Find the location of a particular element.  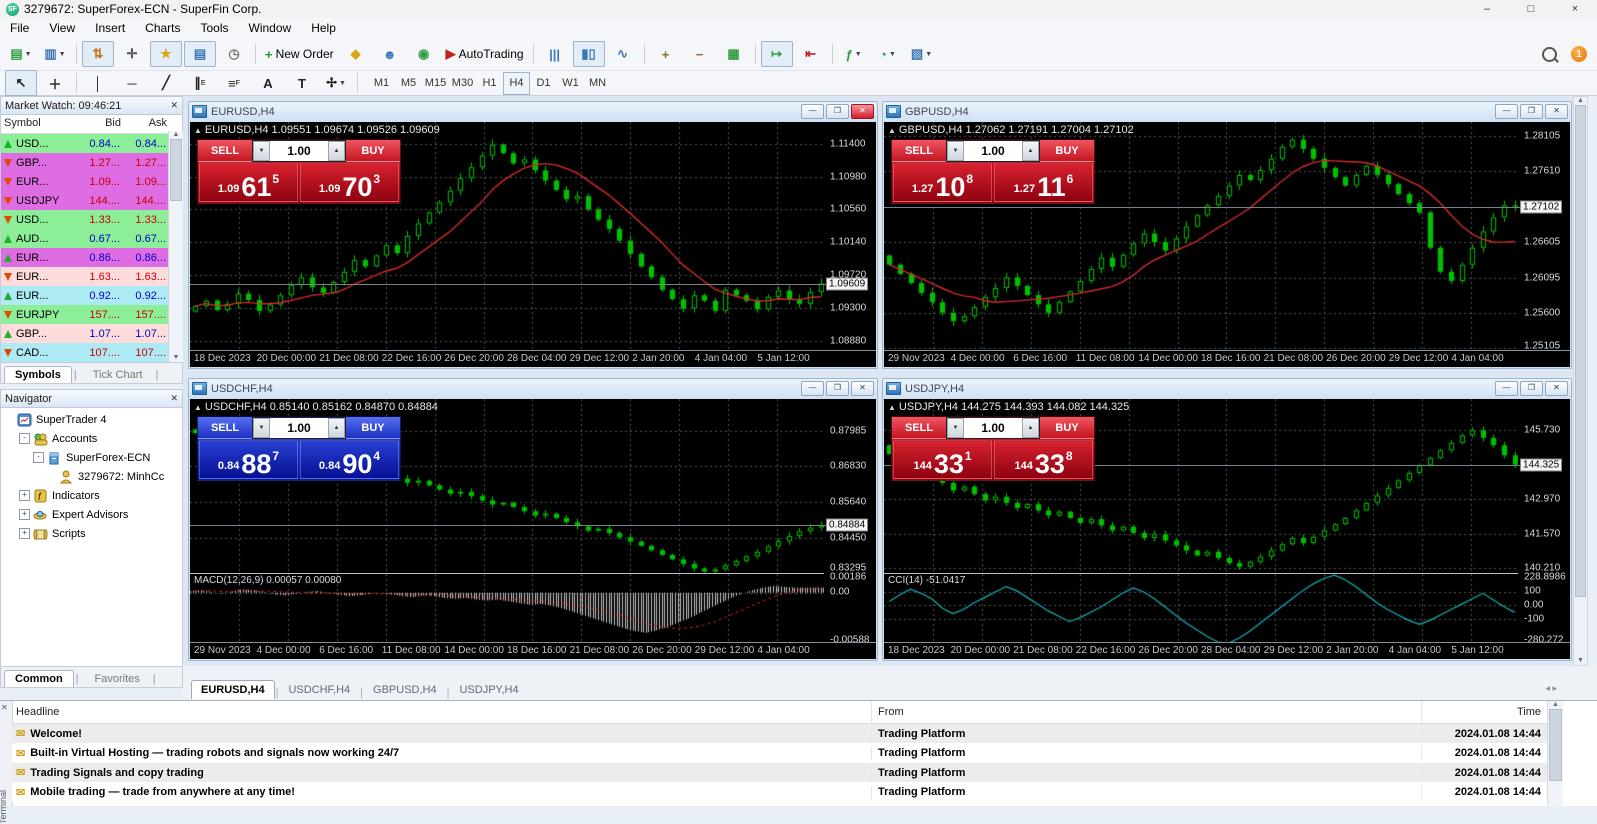

vline-tool: │ is located at coordinates (98, 83).